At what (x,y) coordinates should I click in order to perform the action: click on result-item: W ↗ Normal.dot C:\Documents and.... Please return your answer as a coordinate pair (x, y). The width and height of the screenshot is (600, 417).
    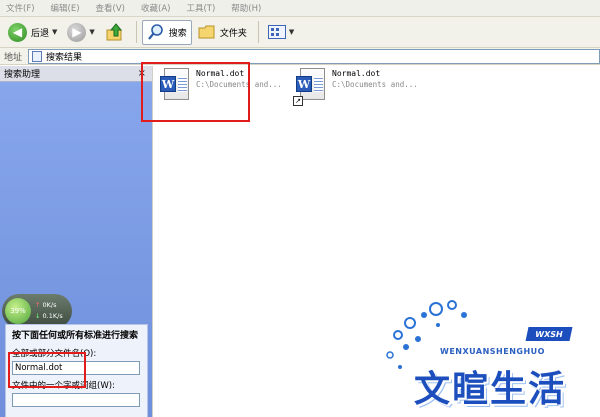
    Looking at the image, I should click on (355, 87).